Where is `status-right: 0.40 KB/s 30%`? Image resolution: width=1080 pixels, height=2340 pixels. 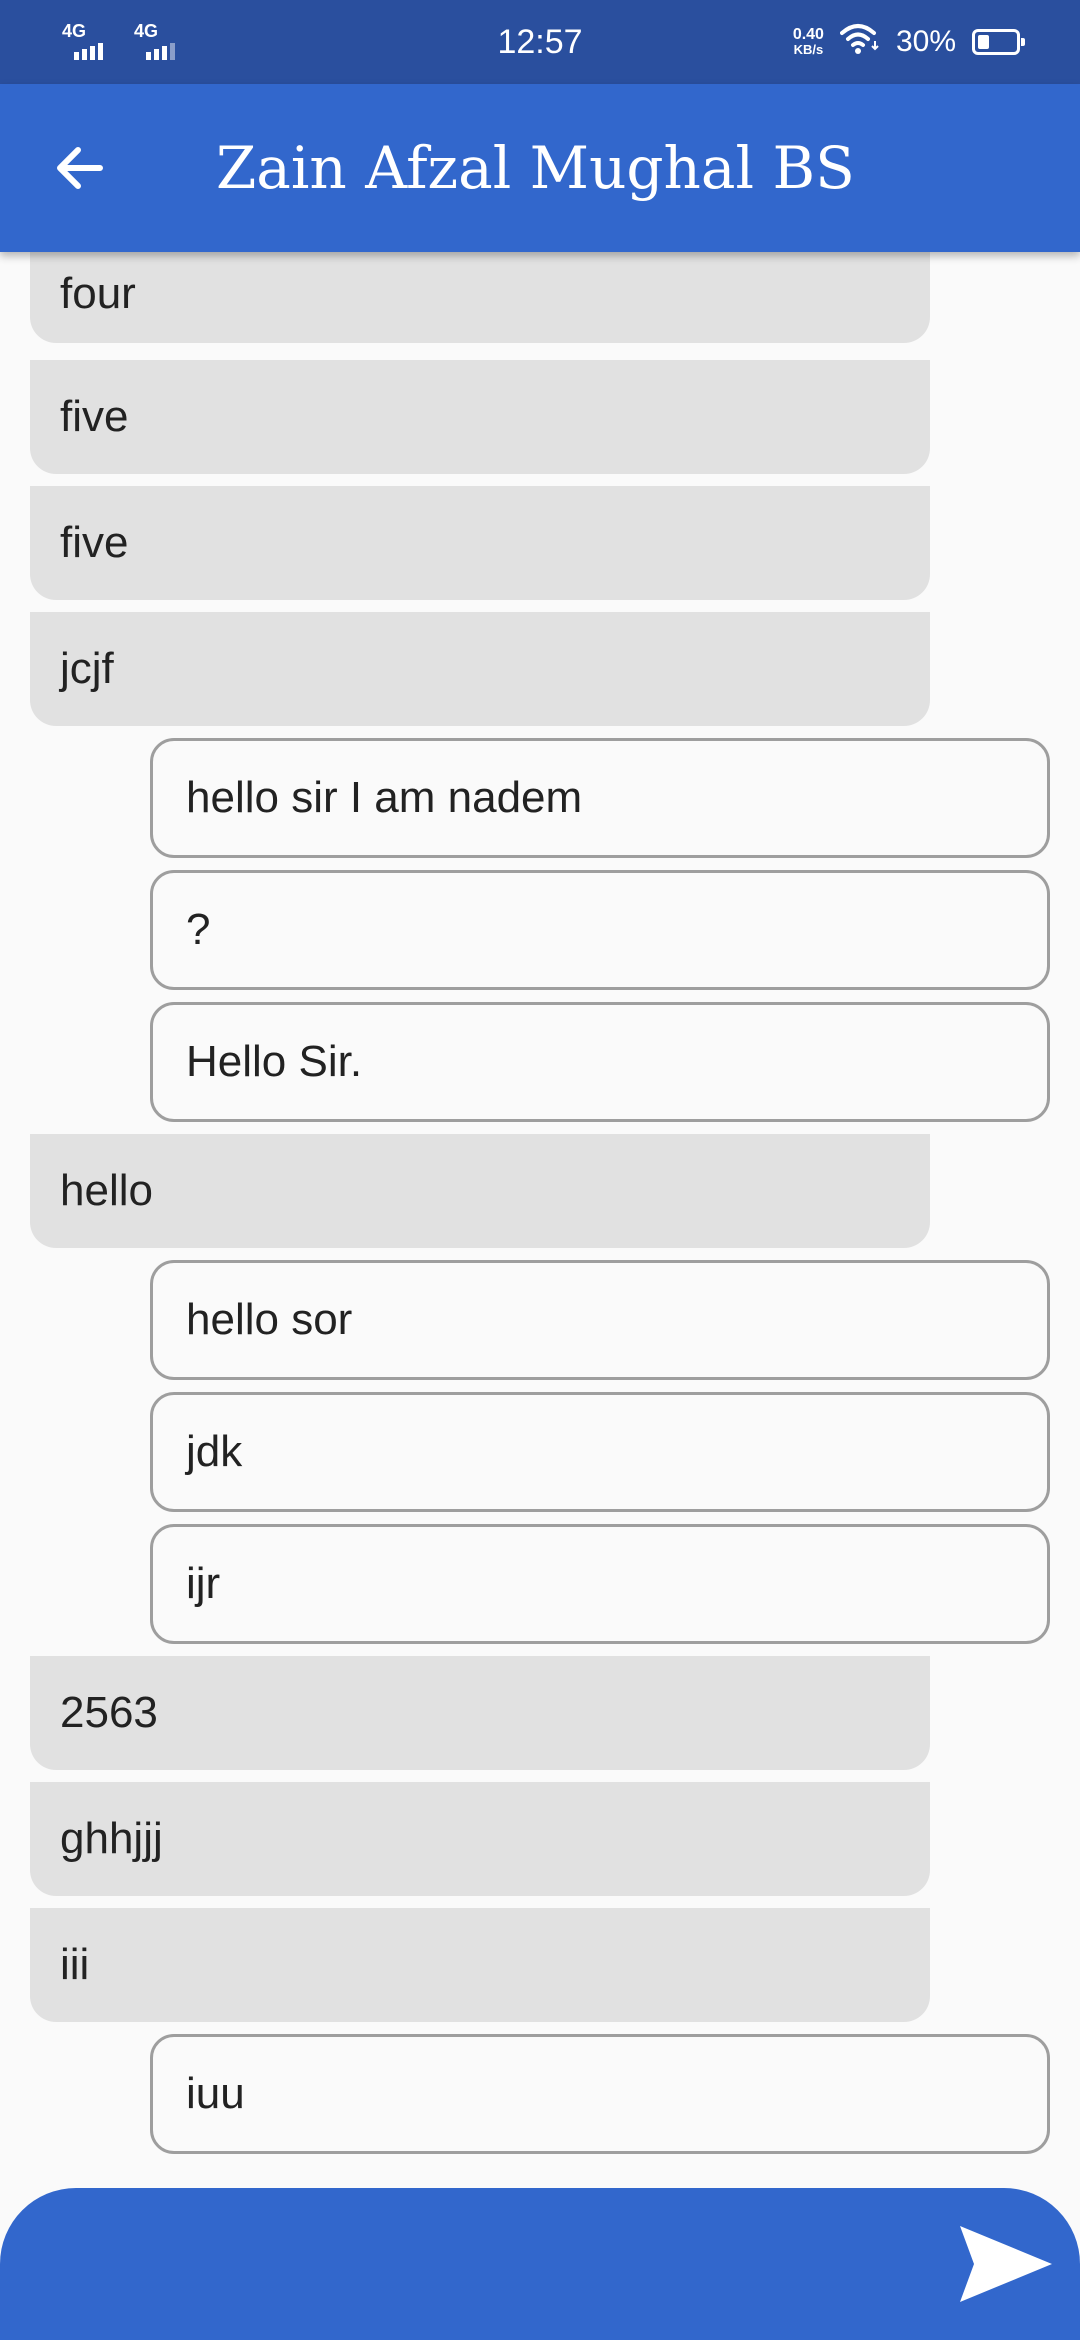
status-right: 0.40 KB/s 30% is located at coordinates (908, 42).